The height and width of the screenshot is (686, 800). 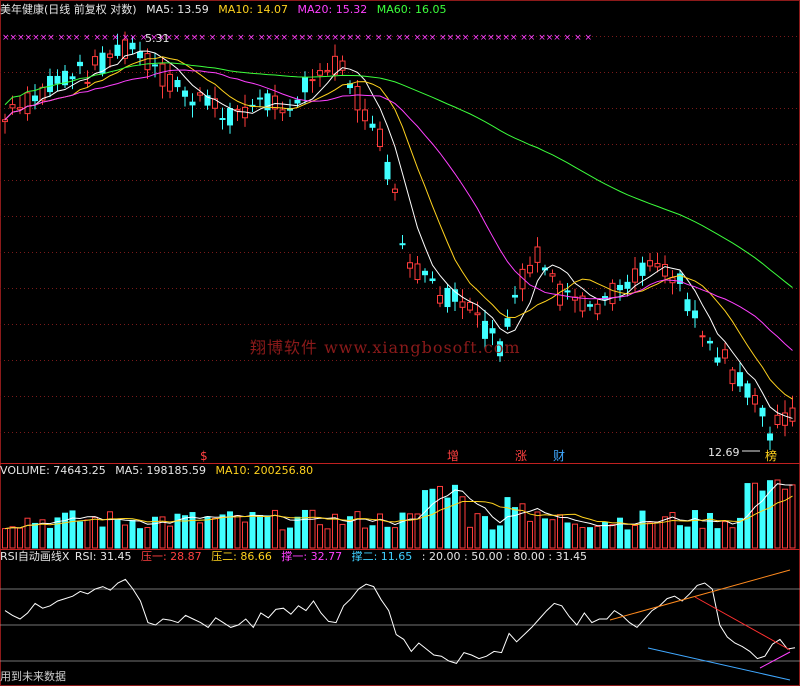 I want to click on cheng1-readout: 撑一: 32.77, so click(x=312, y=556).